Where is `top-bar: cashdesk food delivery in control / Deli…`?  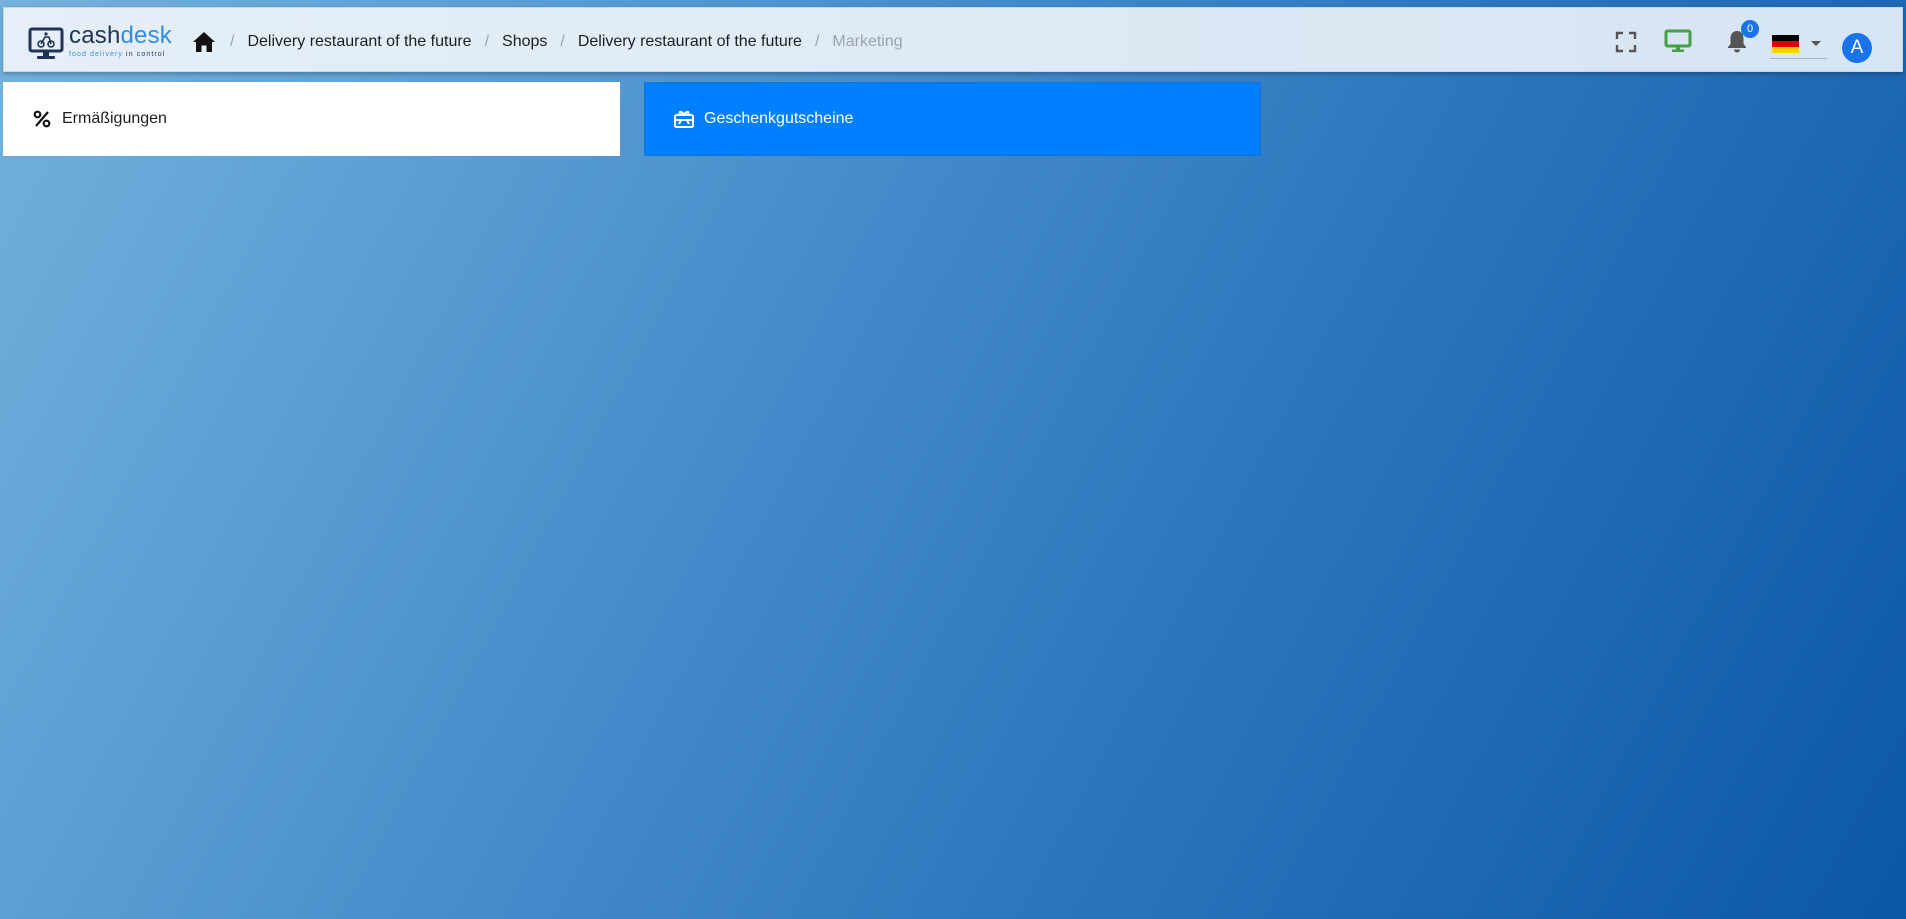
top-bar: cashdesk food delivery in control / Deli… is located at coordinates (953, 39).